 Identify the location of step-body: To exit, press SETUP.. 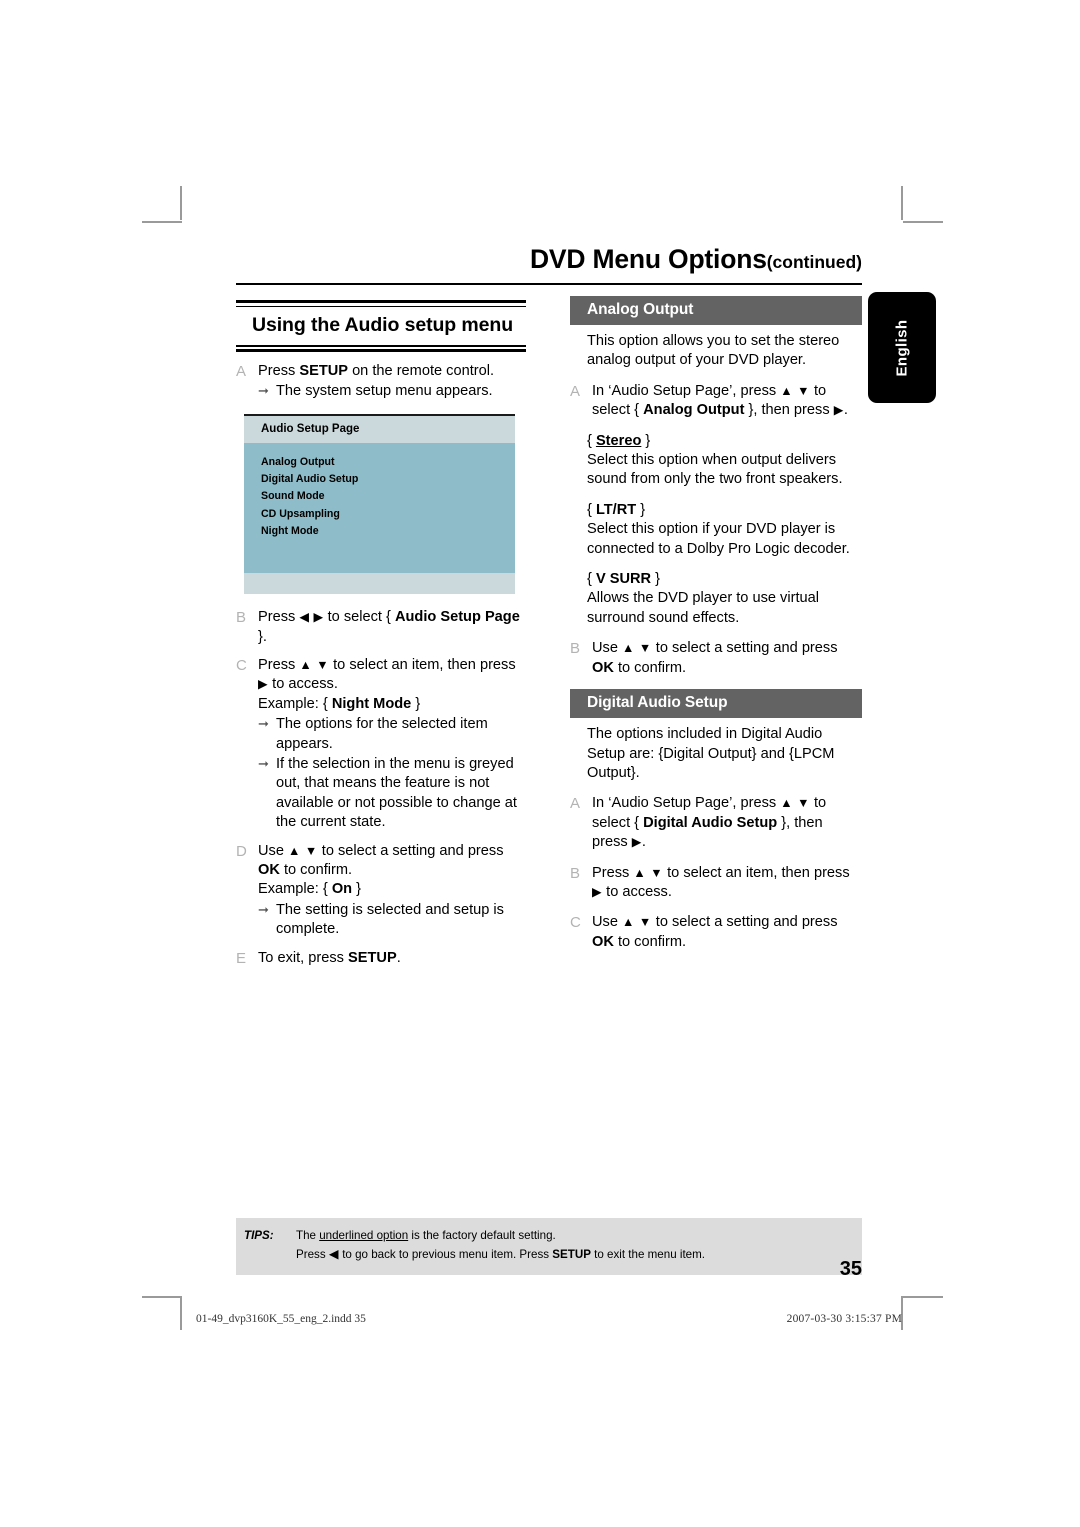
(392, 959).